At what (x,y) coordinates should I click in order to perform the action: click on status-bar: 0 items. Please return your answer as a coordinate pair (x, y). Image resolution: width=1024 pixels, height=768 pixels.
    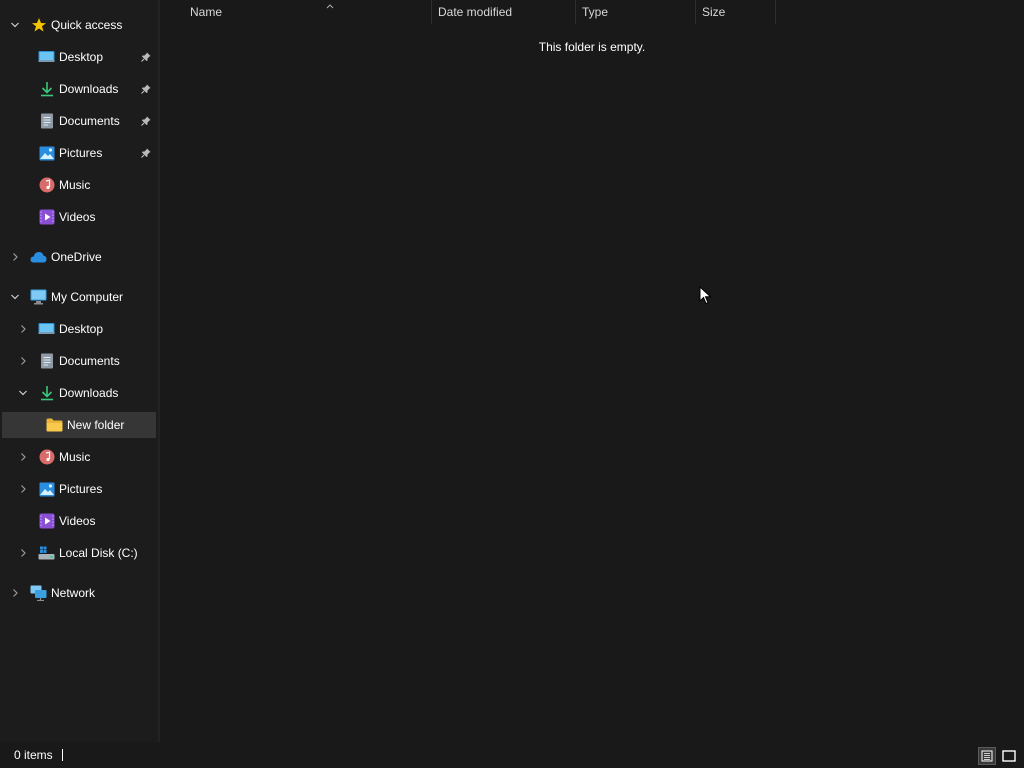
    Looking at the image, I should click on (512, 755).